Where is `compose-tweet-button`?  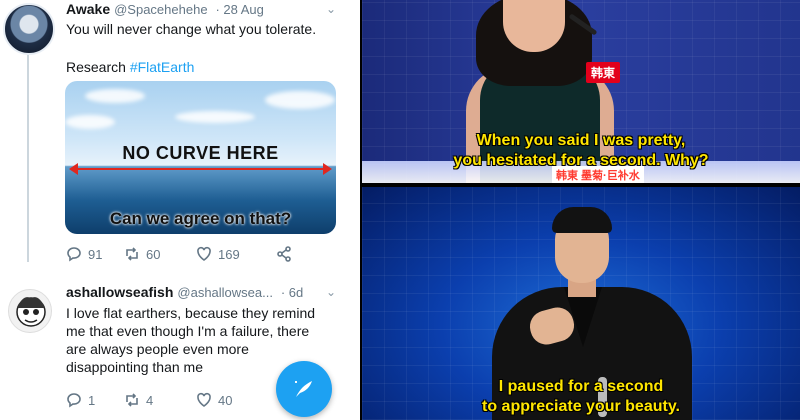 compose-tweet-button is located at coordinates (304, 389).